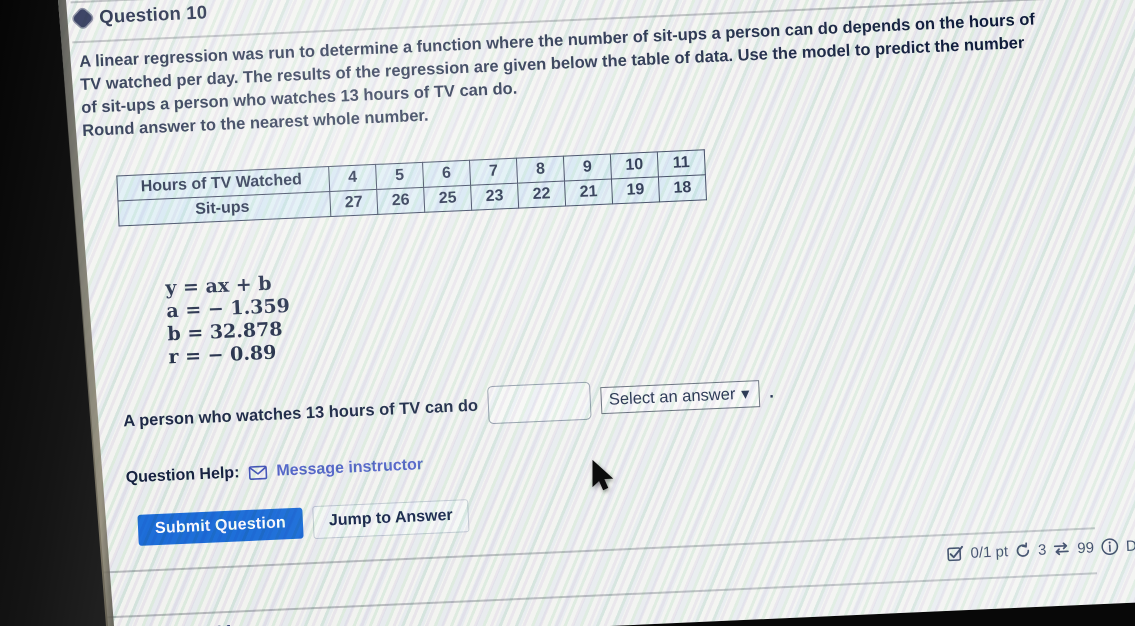  What do you see at coordinates (1062, 548) in the screenshot?
I see `swap-arrows-icon` at bounding box center [1062, 548].